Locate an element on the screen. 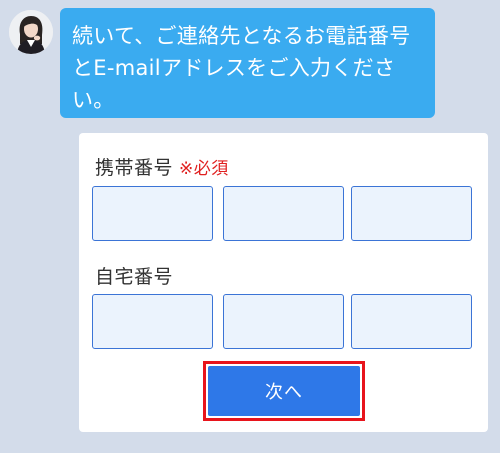 The image size is (500, 453). home-number-label: 自宅番号 is located at coordinates (134, 275).